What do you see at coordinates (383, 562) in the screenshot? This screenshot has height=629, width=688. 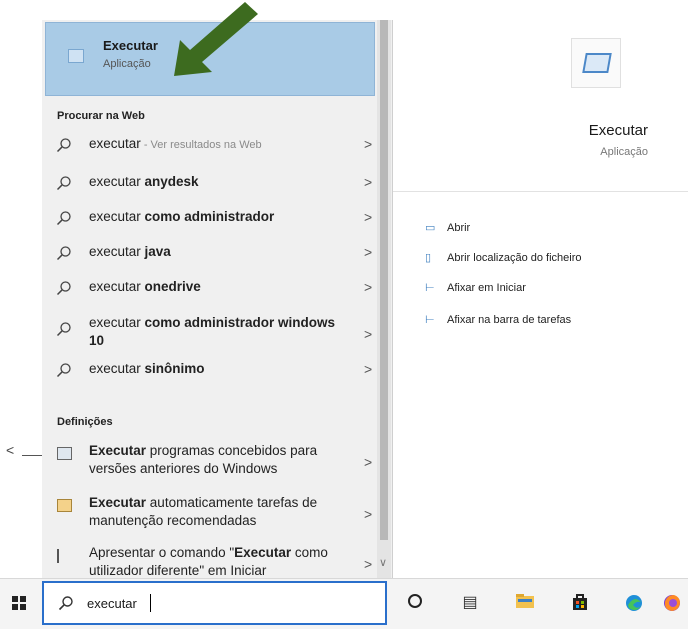 I see `scroll-down-icon: ∨` at bounding box center [383, 562].